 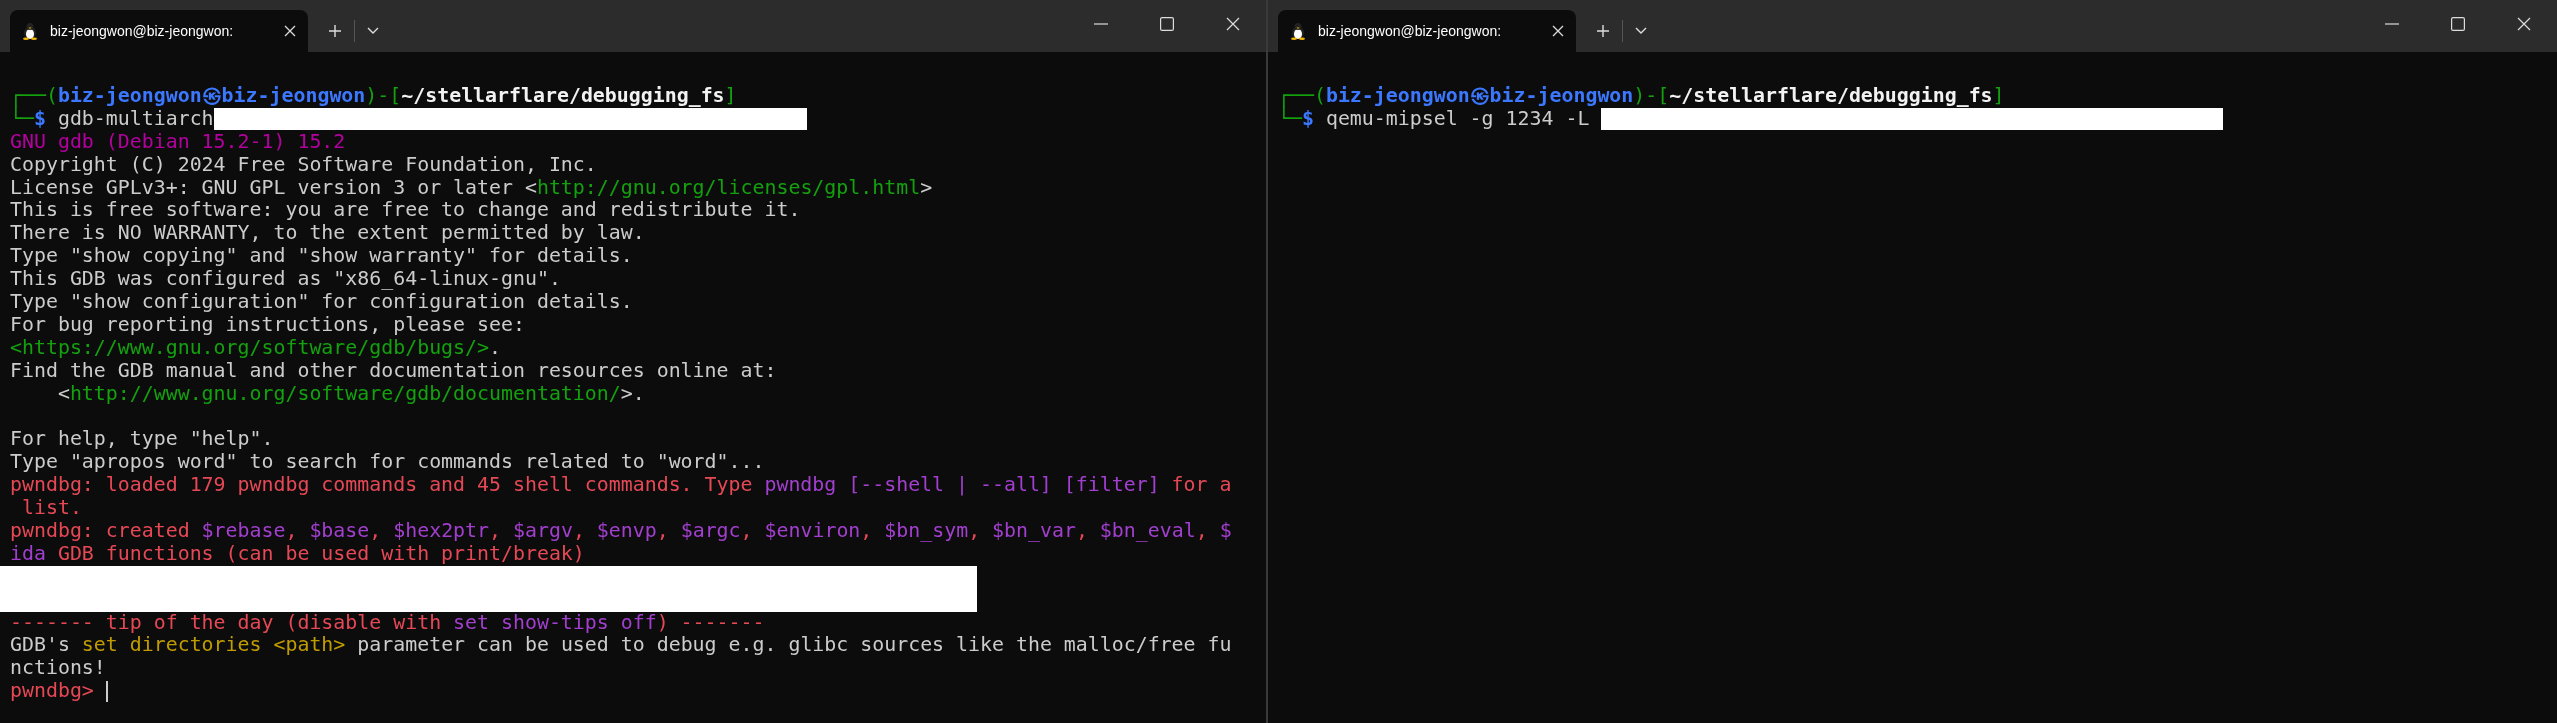 I want to click on terminal-line: Type "show copying" and "show warranty" for details., so click(x=321, y=257).